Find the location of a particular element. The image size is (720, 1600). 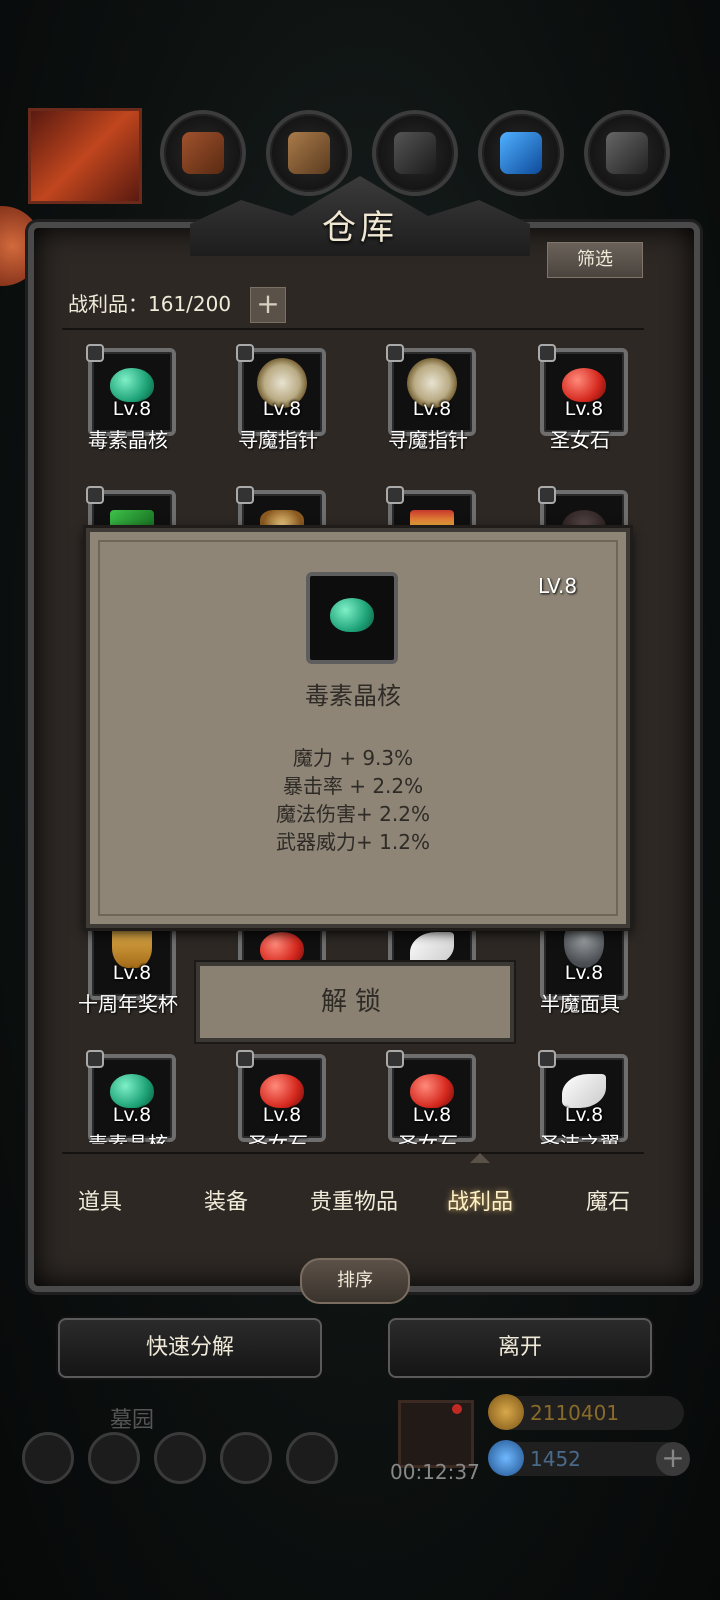

gift-icon is located at coordinates (436, 1434).